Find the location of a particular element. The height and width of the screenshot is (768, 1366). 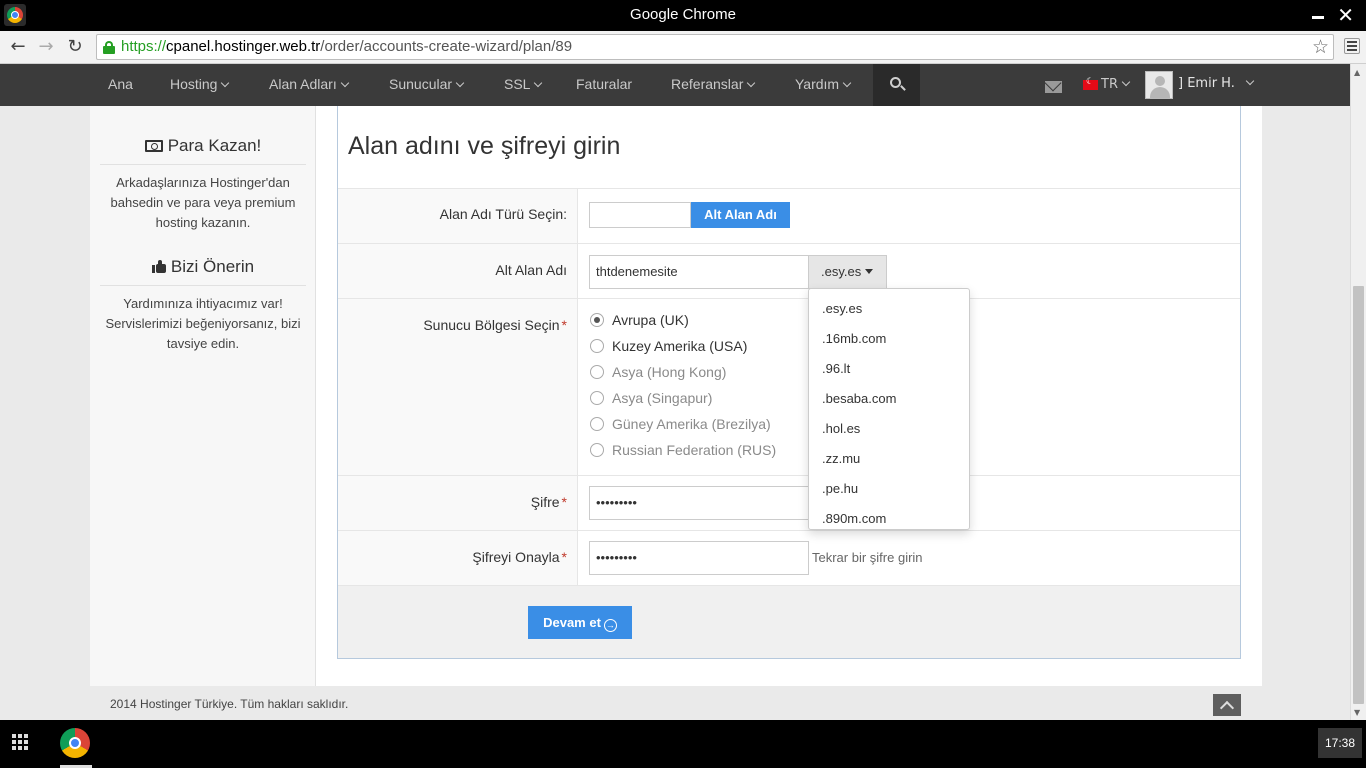

thumbs-up-icon is located at coordinates (158, 266).